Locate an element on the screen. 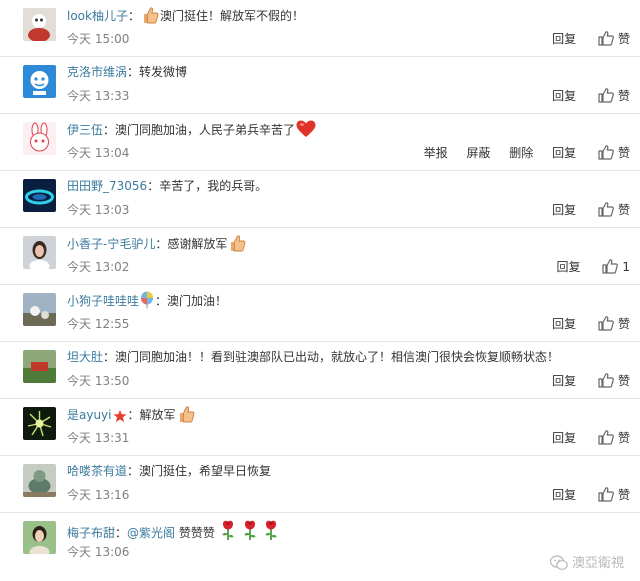  comment-time: 今天 13:03 is located at coordinates (98, 210).